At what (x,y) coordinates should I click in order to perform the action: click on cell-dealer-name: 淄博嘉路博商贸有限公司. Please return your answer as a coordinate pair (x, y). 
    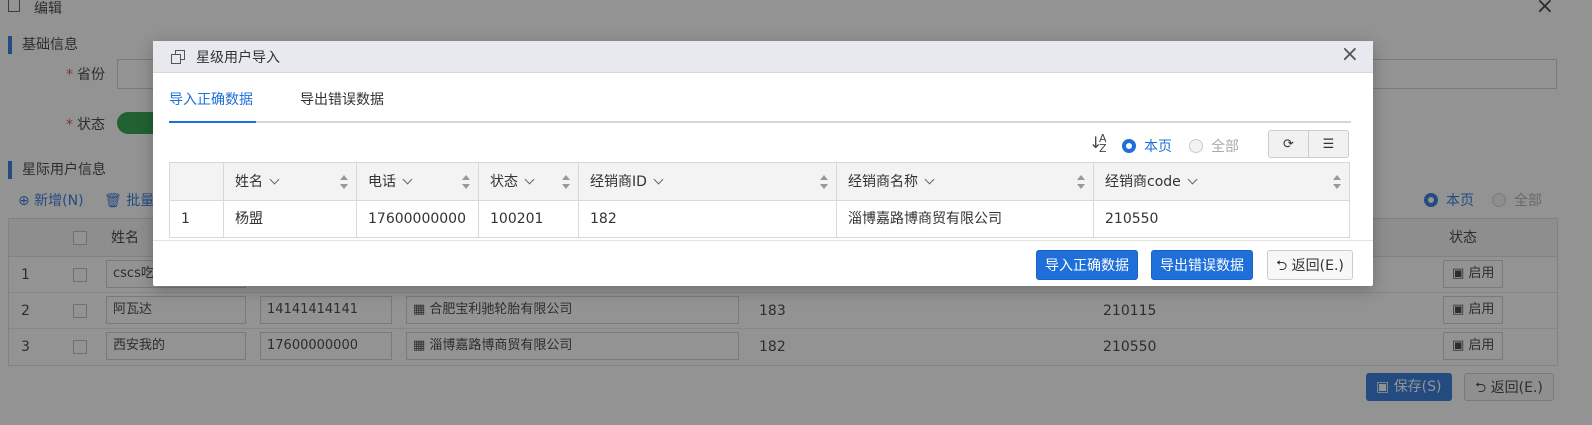
    Looking at the image, I should click on (965, 219).